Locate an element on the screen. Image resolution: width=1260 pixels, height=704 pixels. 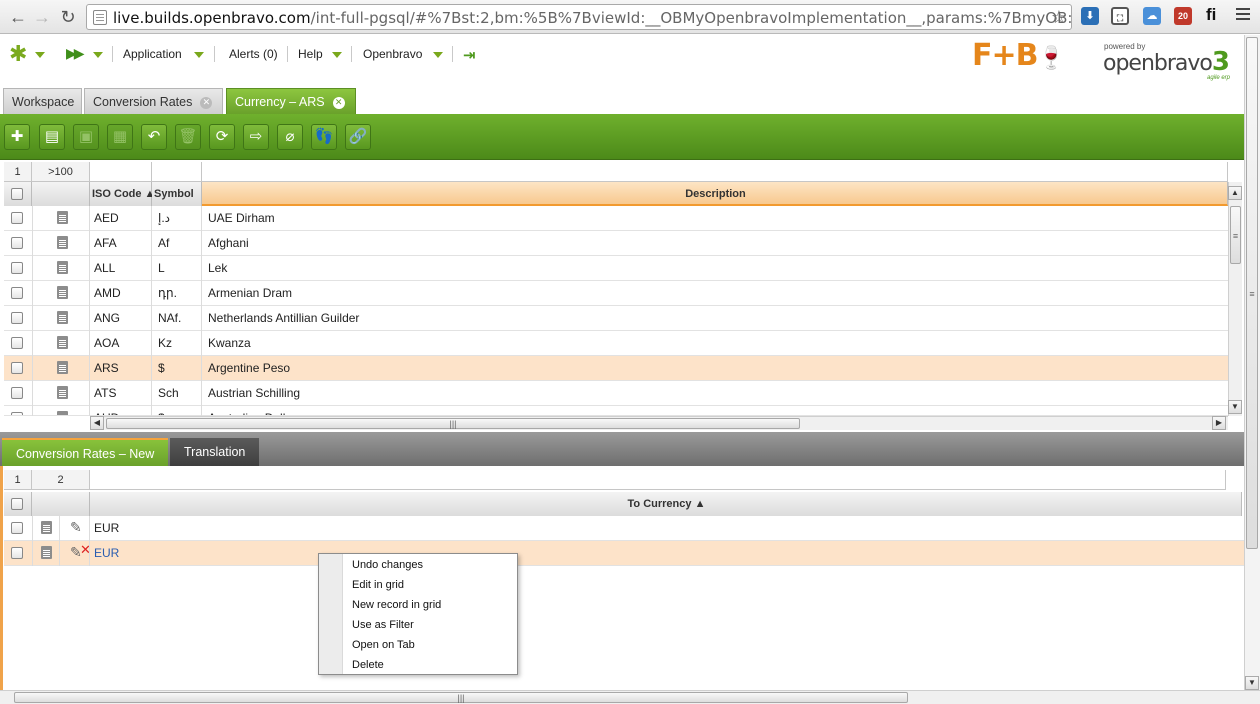
iso-code-header: ISO Code ▲ is located at coordinates (122, 194).